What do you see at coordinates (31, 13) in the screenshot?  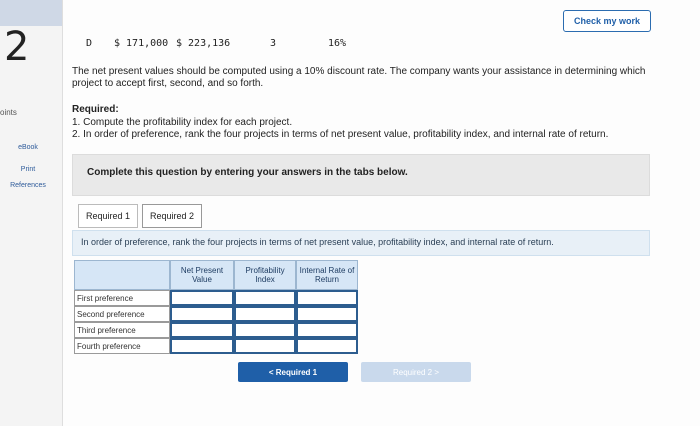 I see `header-decoration` at bounding box center [31, 13].